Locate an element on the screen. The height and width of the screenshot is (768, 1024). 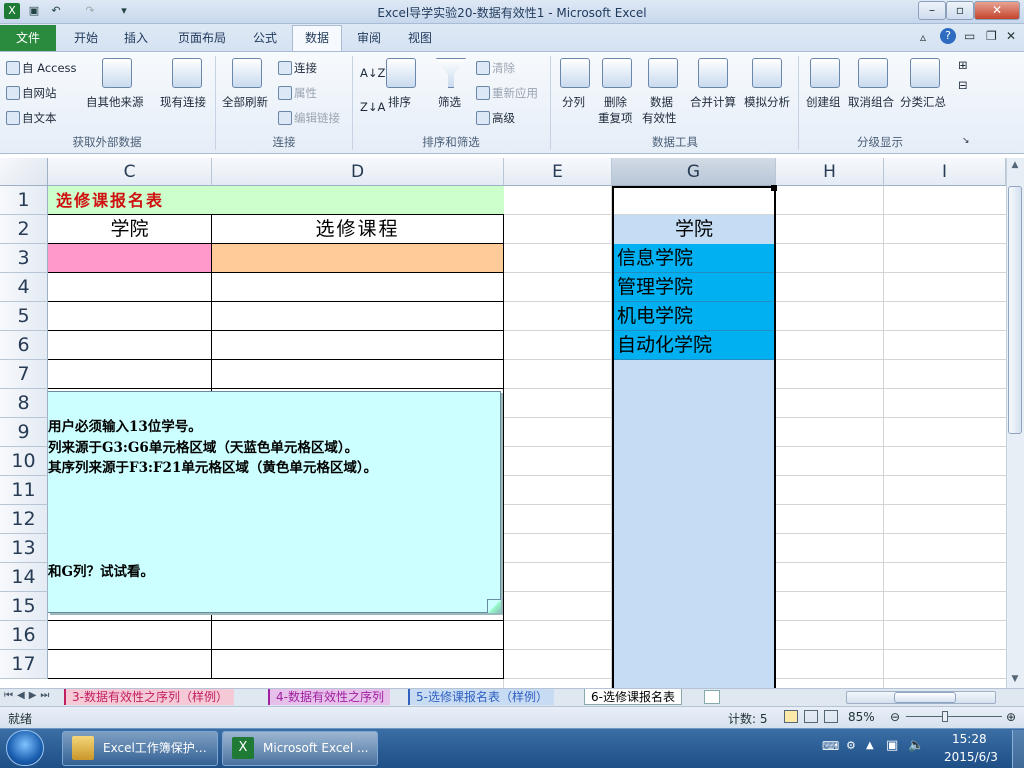
zoom-level: 85% is located at coordinates (861, 717).